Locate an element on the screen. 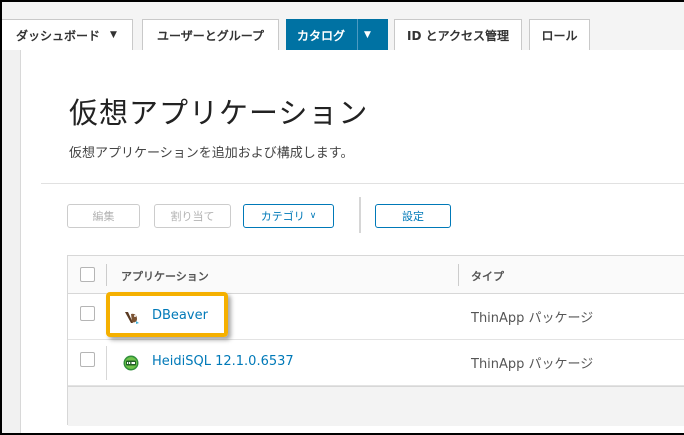  tab-users-groups: ユーザーとグループ is located at coordinates (210, 34).